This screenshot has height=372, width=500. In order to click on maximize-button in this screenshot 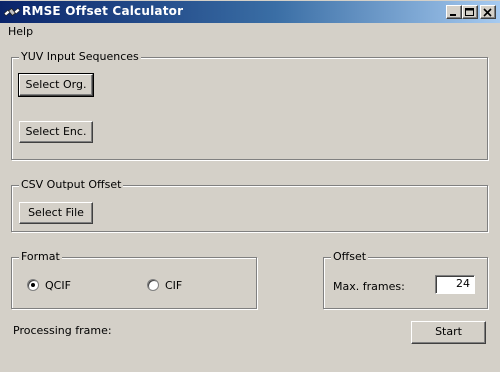, I will do `click(470, 12)`.